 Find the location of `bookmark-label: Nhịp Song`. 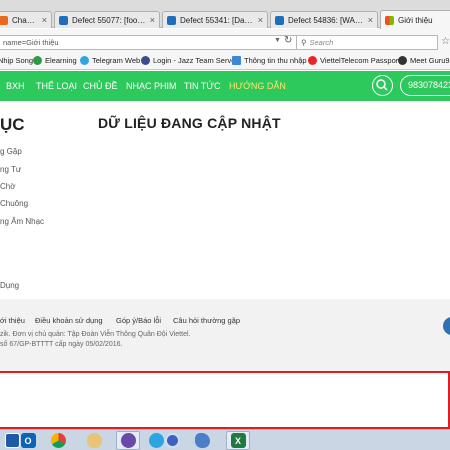

bookmark-label: Nhịp Song is located at coordinates (17, 60).